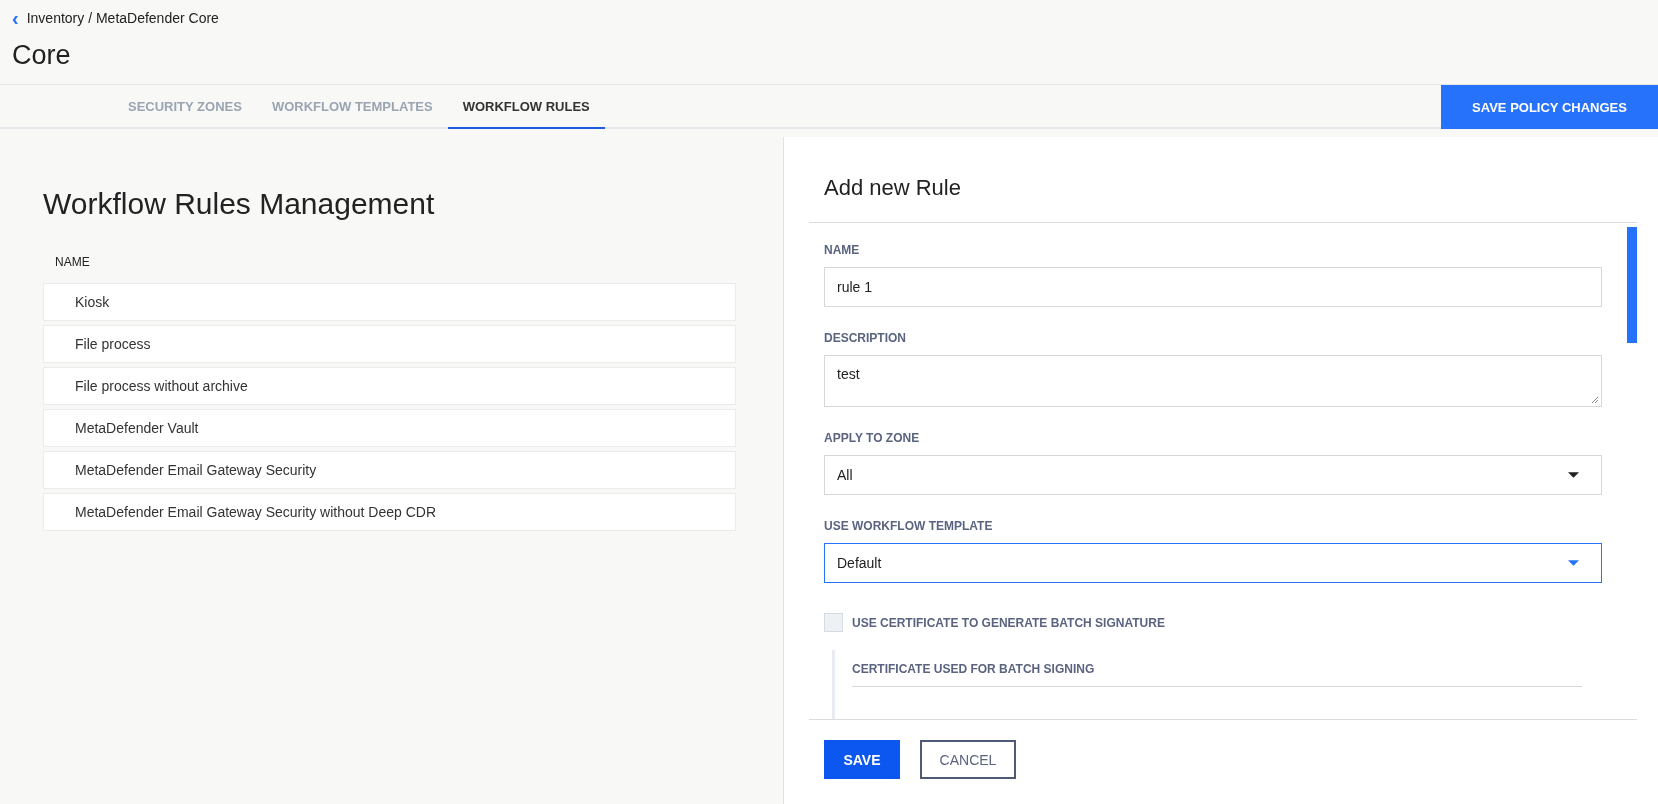 The image size is (1658, 804). What do you see at coordinates (1223, 180) in the screenshot?
I see `form-title: Add new Rule` at bounding box center [1223, 180].